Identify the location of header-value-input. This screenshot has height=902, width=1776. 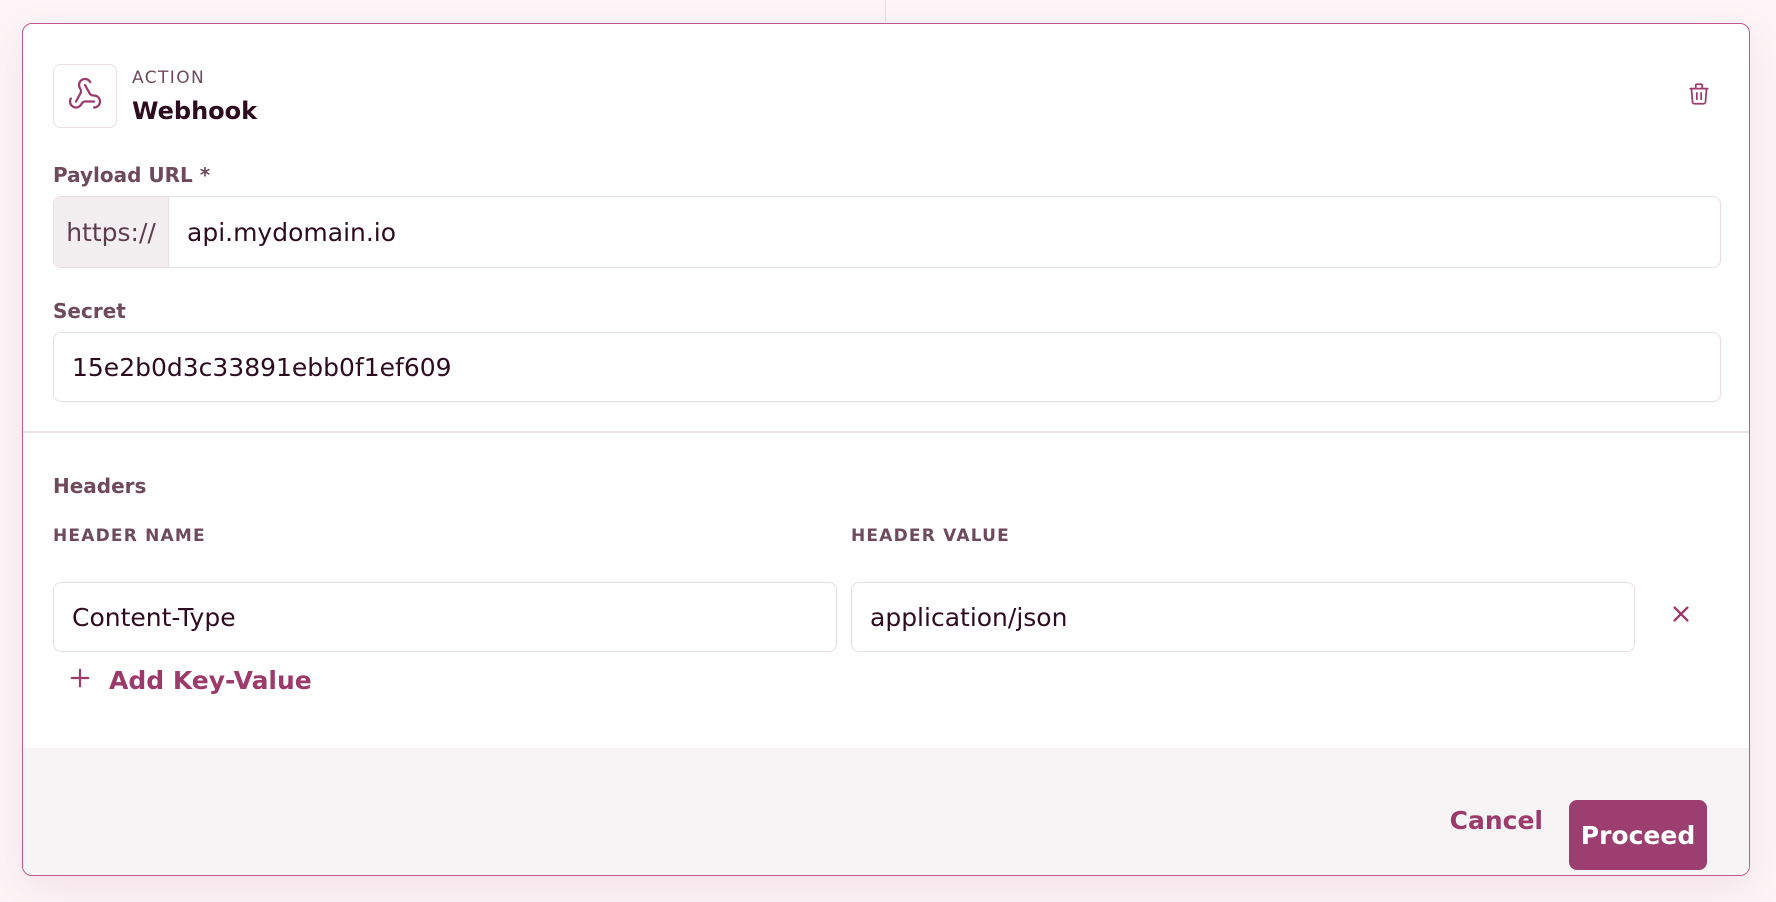
(1243, 617).